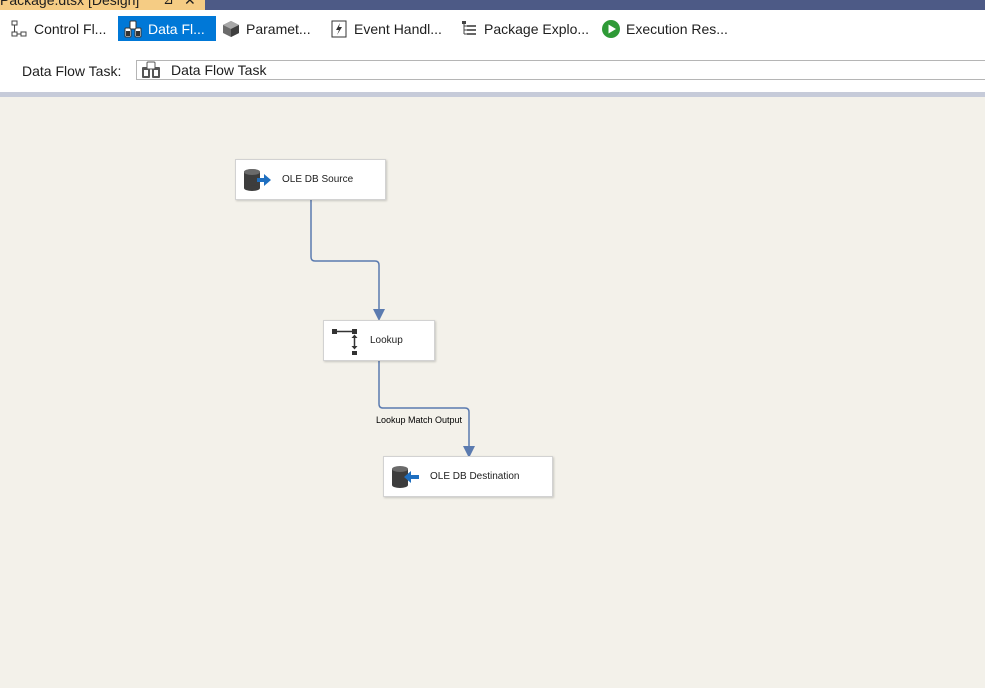  What do you see at coordinates (339, 29) in the screenshot?
I see `event-handlers-icon` at bounding box center [339, 29].